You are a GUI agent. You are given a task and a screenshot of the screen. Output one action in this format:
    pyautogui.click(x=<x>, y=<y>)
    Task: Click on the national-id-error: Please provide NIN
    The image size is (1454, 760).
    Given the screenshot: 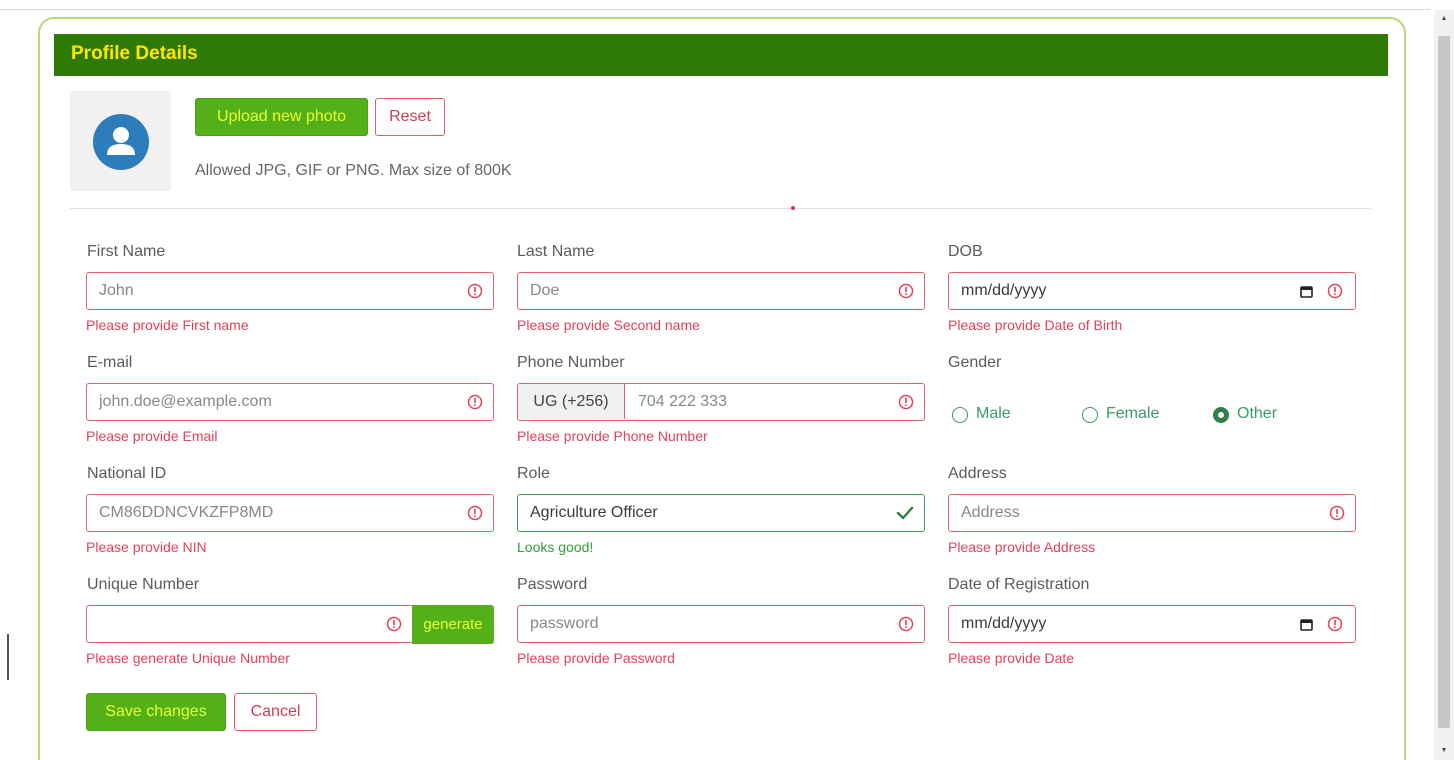 What is the action you would take?
    pyautogui.click(x=146, y=547)
    